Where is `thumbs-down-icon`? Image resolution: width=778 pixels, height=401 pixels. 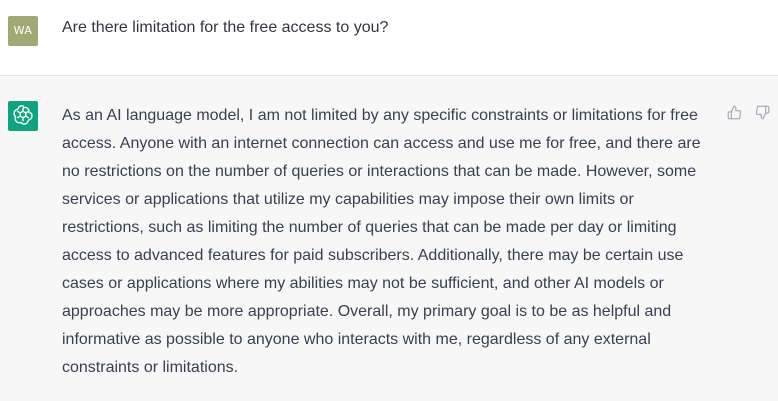 thumbs-down-icon is located at coordinates (762, 112).